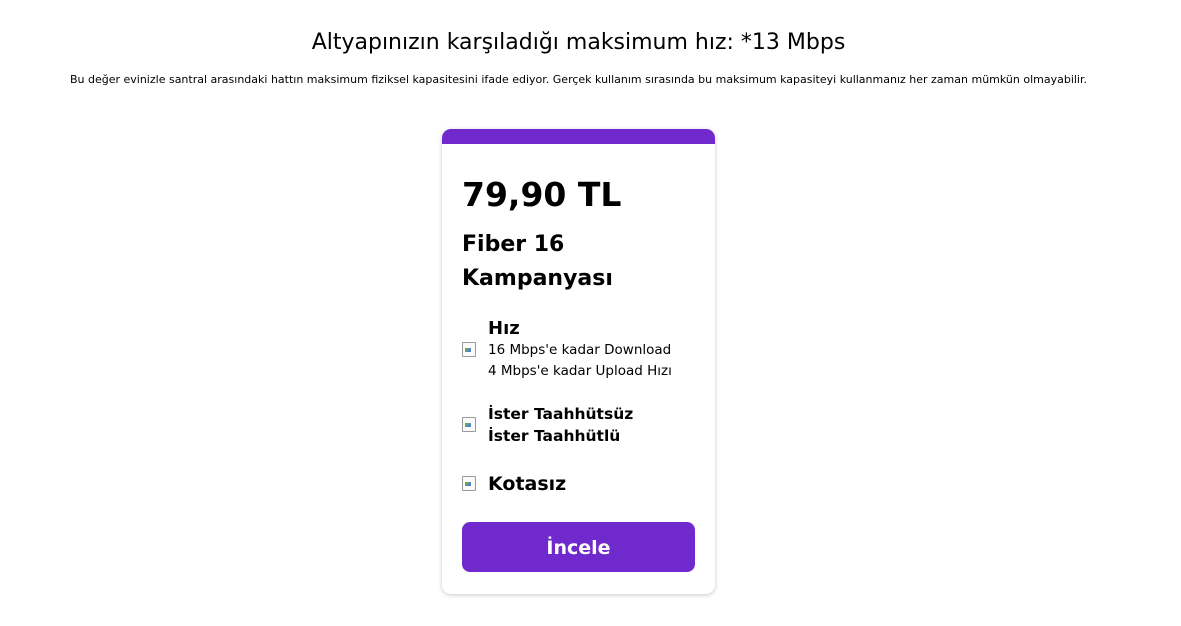 This screenshot has height=626, width=1181. What do you see at coordinates (554, 436) in the screenshot?
I see `feature-commitment-line2: İster Taahhütlü` at bounding box center [554, 436].